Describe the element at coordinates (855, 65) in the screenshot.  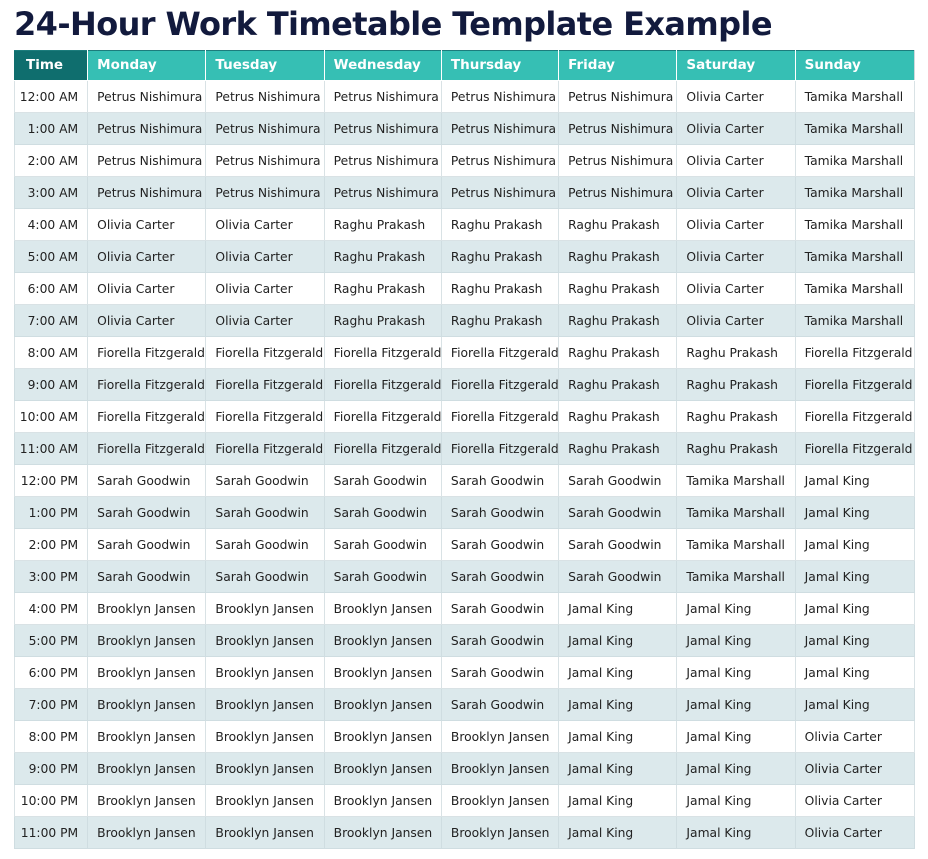
I see `column-header-sunday: Sunday` at that location.